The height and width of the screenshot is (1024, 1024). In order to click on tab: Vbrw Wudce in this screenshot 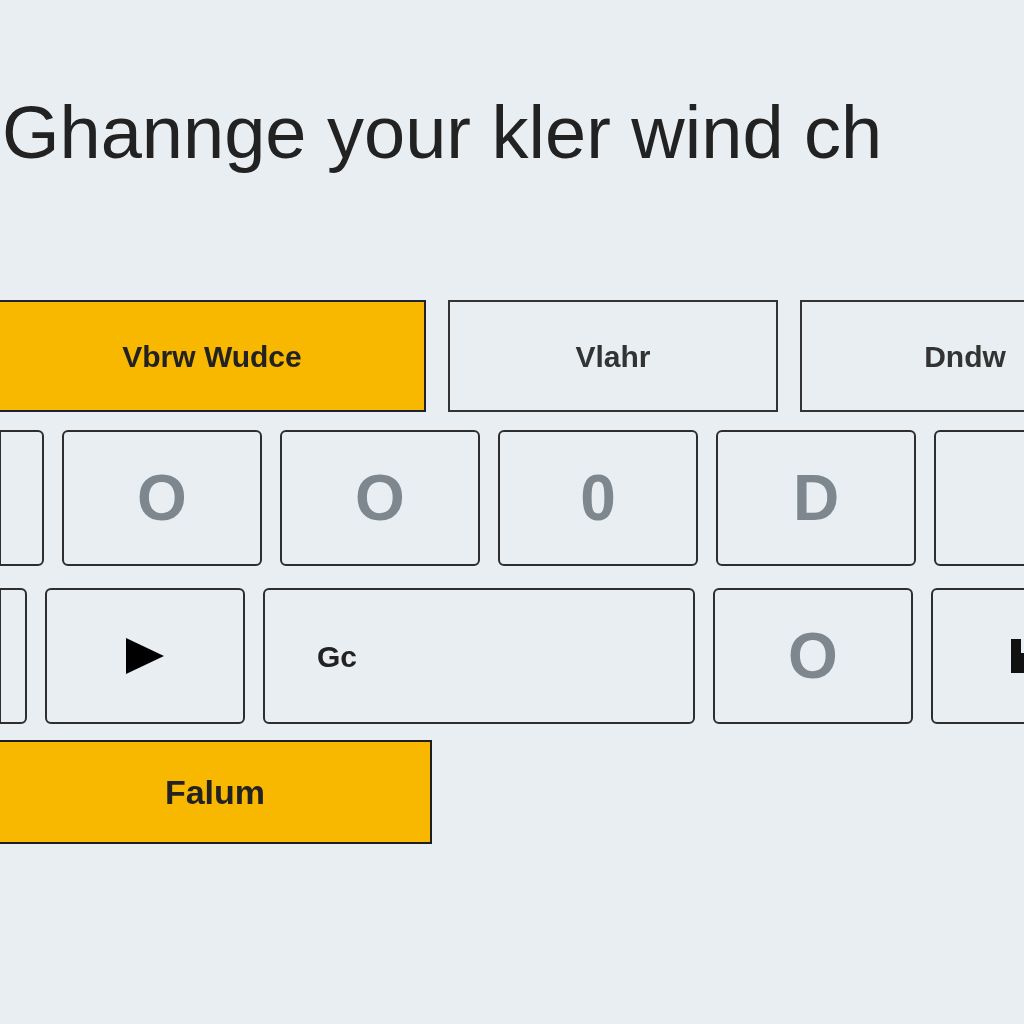, I will do `click(213, 356)`.